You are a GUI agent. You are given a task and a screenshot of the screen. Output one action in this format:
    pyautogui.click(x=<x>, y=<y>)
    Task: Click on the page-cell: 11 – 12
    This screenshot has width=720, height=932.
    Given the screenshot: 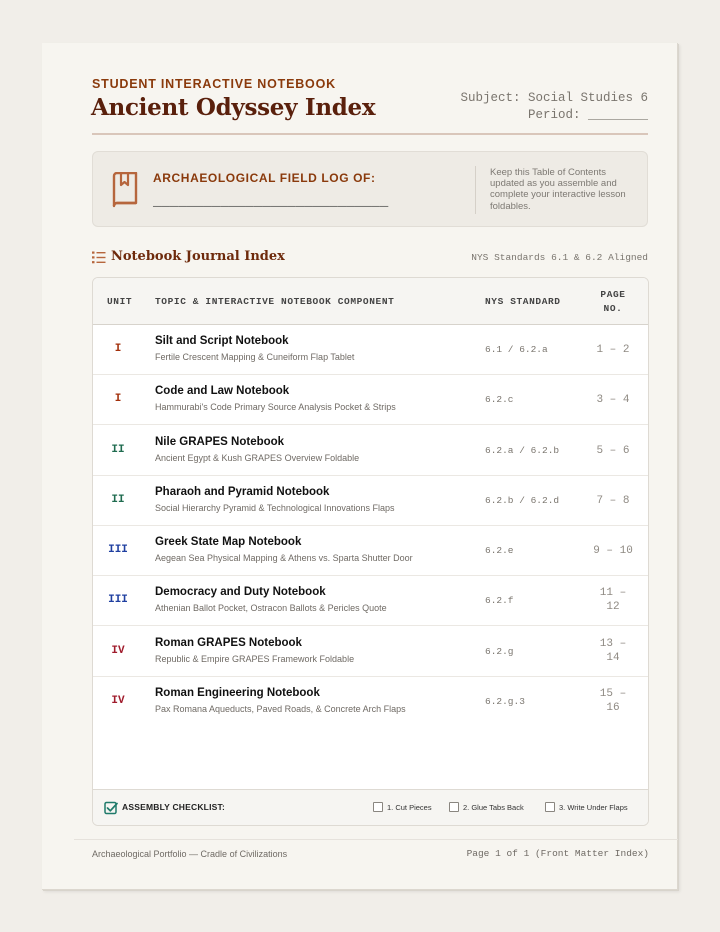 What is the action you would take?
    pyautogui.click(x=613, y=600)
    